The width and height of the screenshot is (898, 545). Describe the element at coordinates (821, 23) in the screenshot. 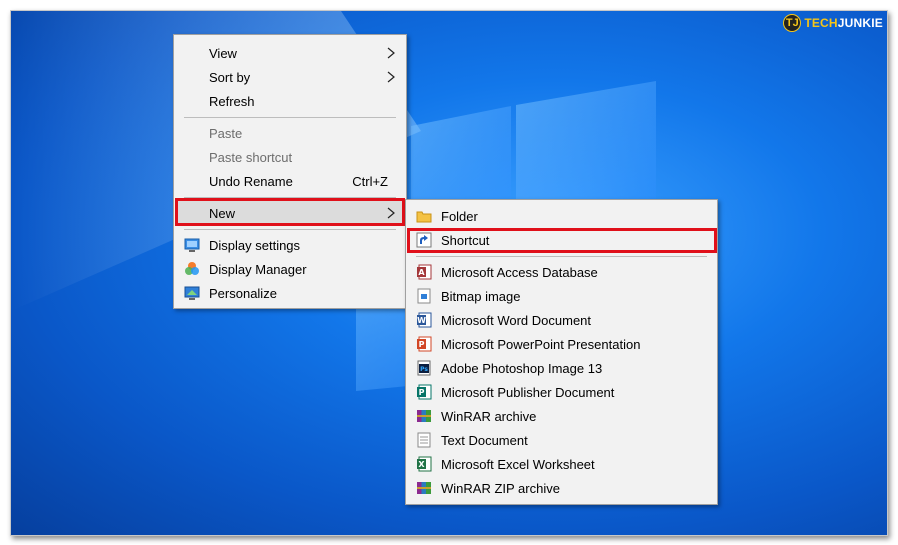

I see `brand-tech-text: TECH` at that location.